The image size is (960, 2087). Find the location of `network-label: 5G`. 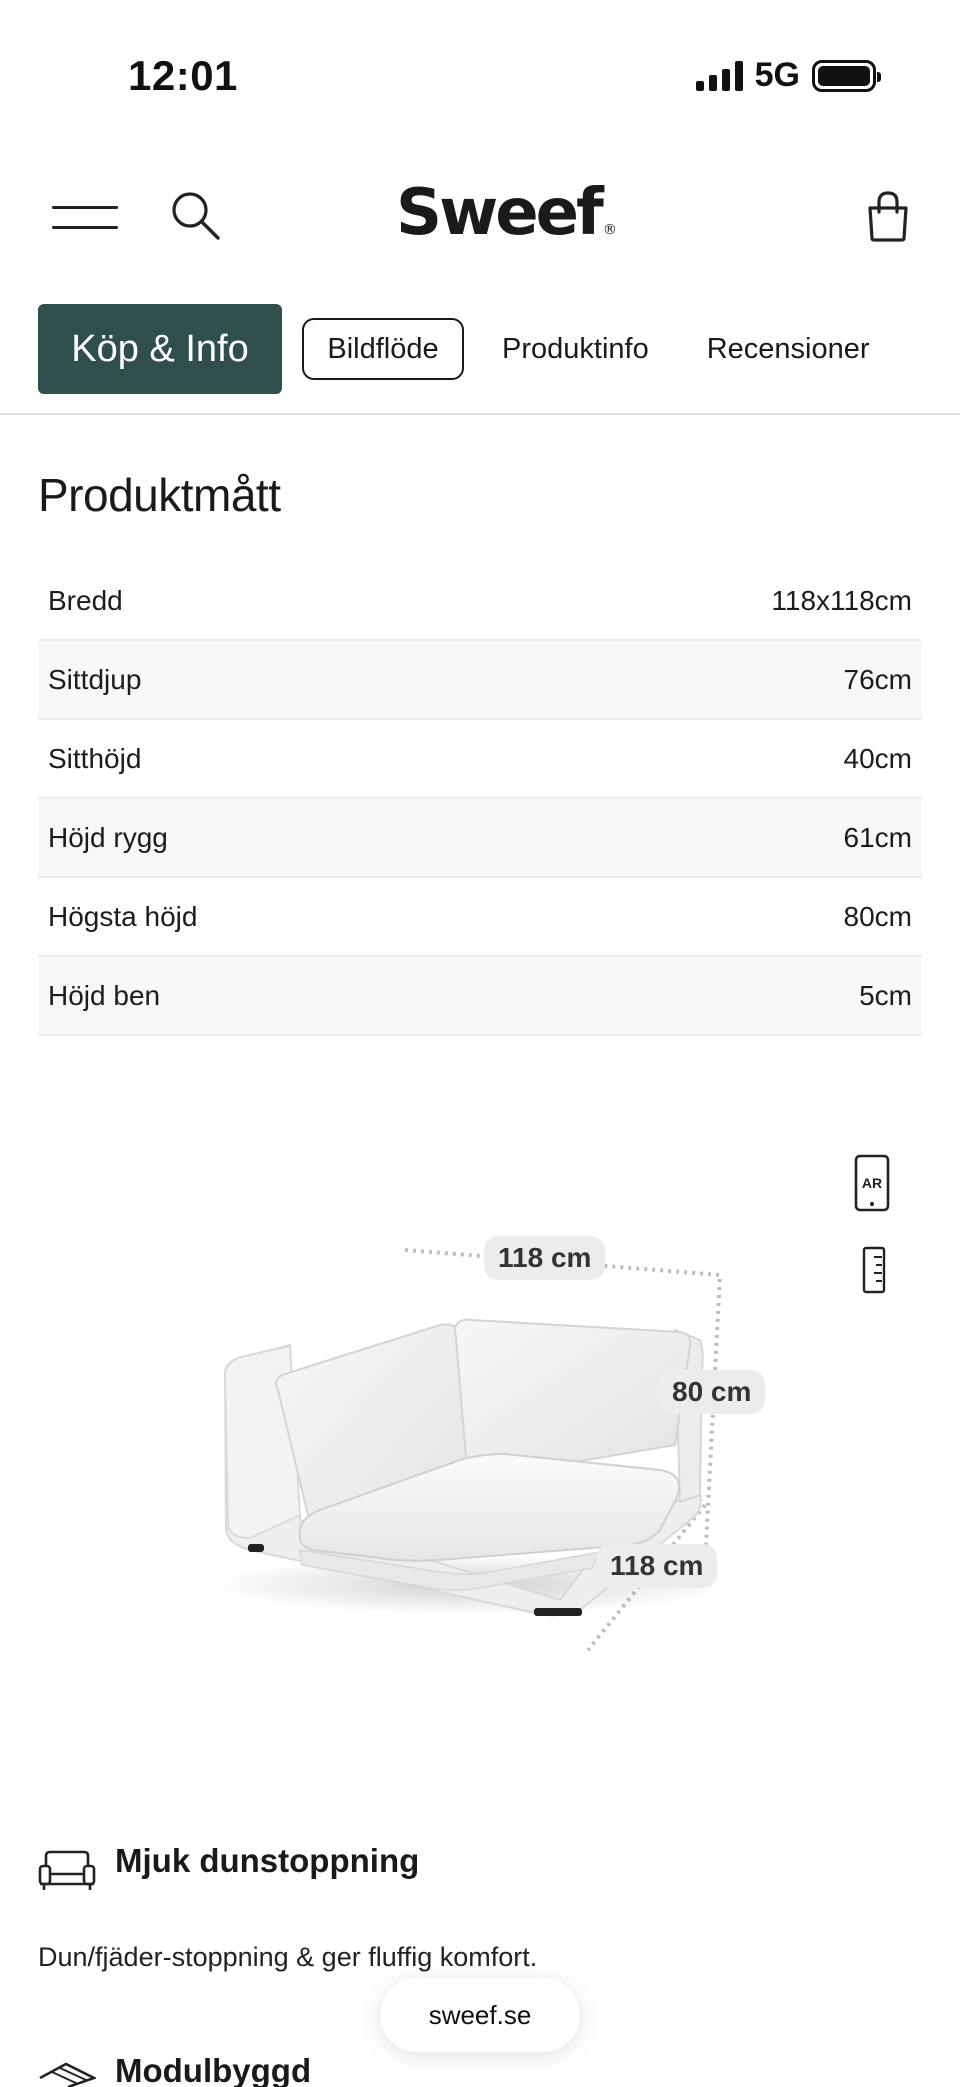

network-label: 5G is located at coordinates (777, 75).